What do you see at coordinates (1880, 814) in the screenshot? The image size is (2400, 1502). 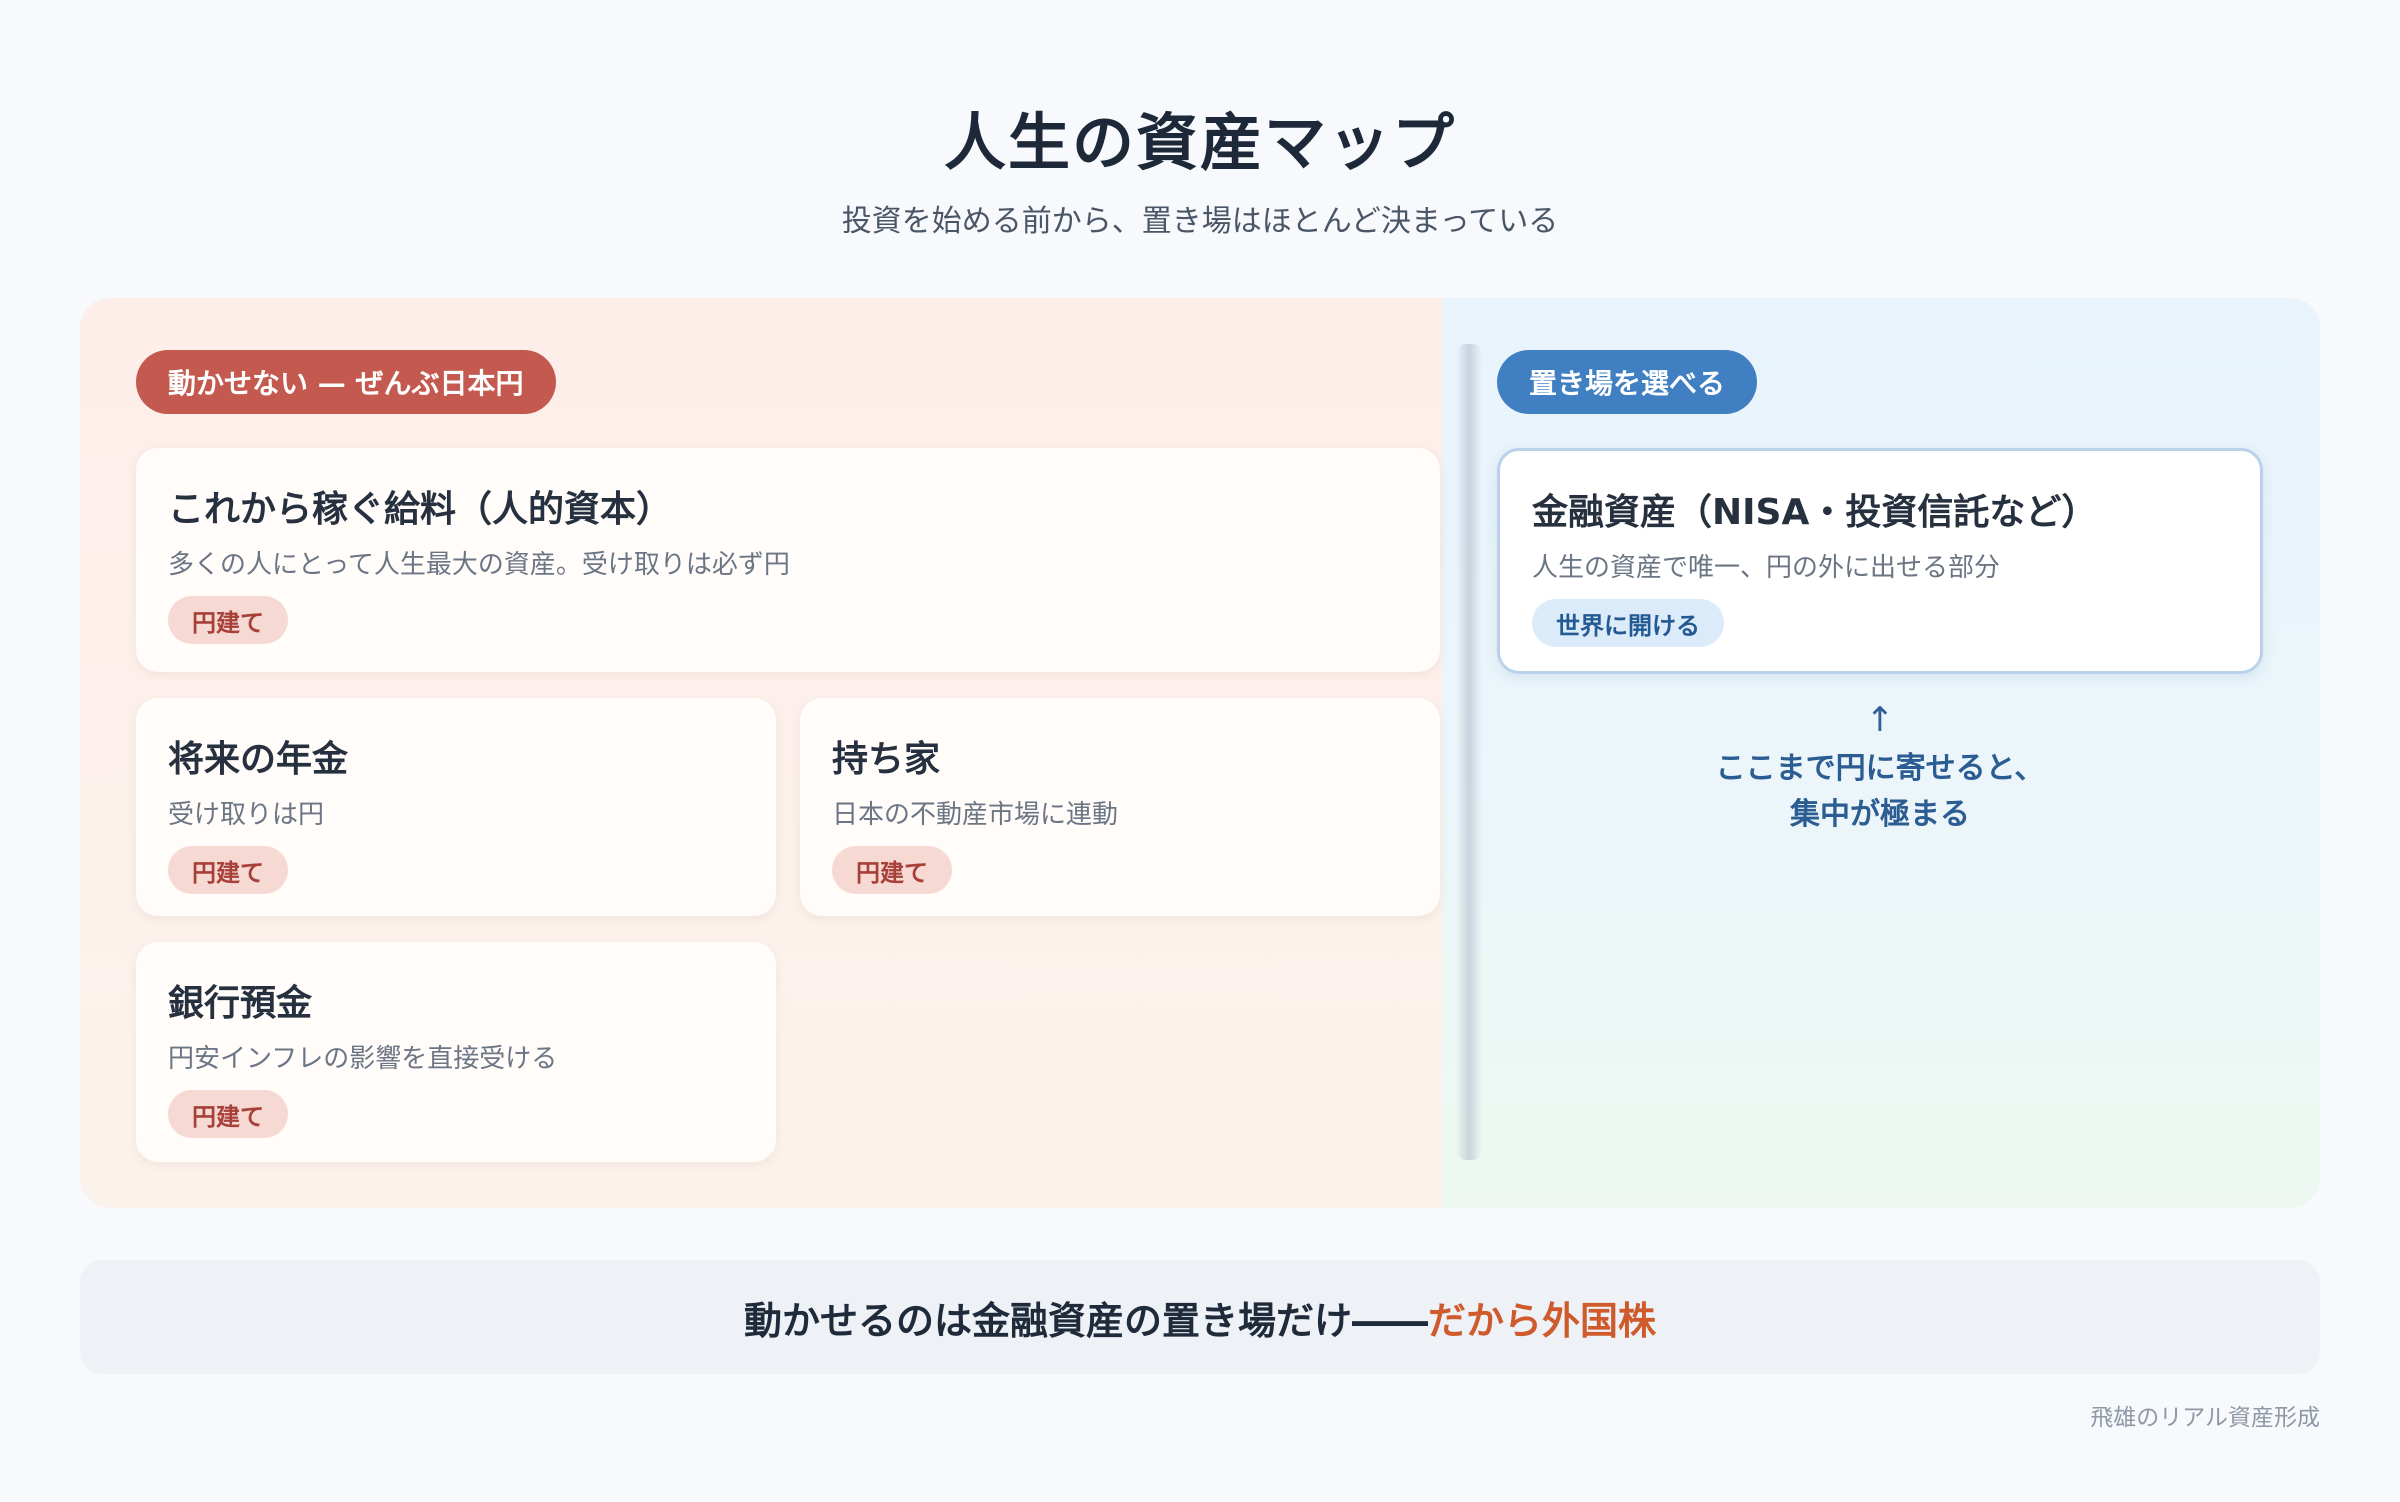 I see `note-line-2: 集中が極まる` at bounding box center [1880, 814].